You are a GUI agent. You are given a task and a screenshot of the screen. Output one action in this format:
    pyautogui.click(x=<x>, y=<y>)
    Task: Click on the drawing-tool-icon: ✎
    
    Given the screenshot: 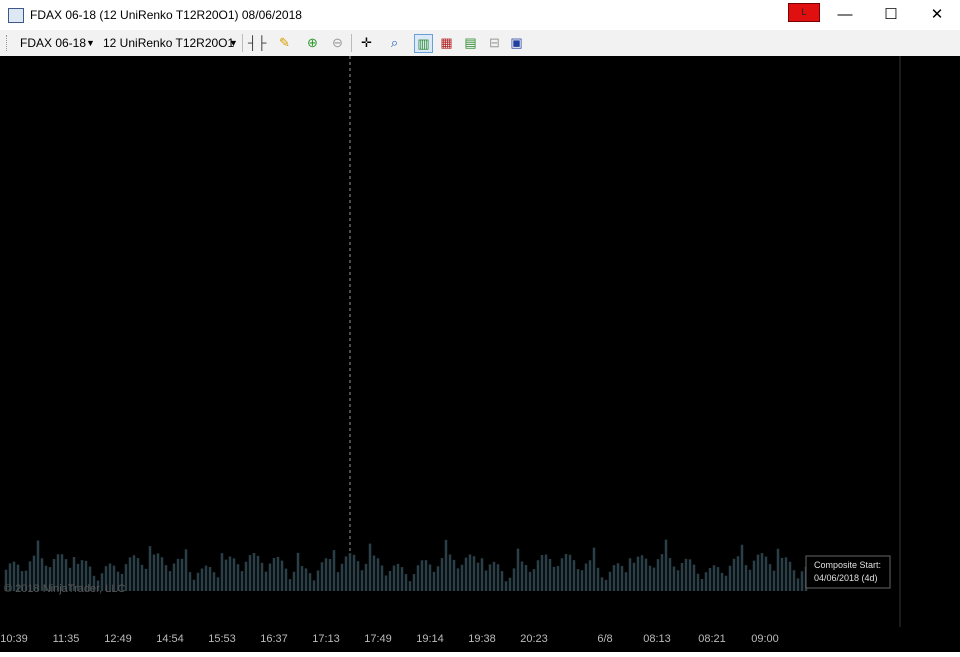 What is the action you would take?
    pyautogui.click(x=284, y=42)
    